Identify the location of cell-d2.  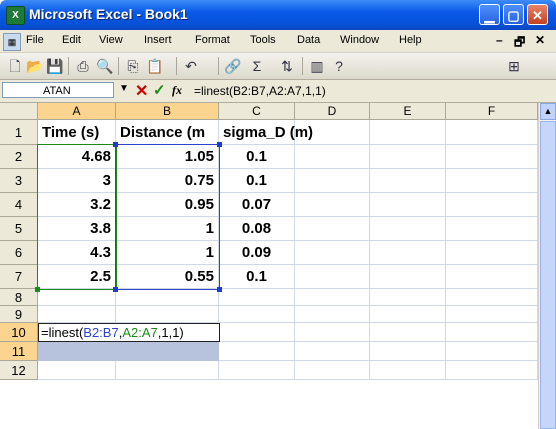
(332, 157).